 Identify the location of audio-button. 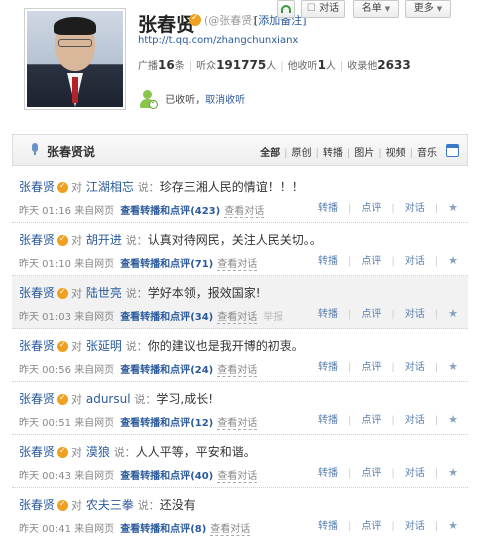
(286, 9).